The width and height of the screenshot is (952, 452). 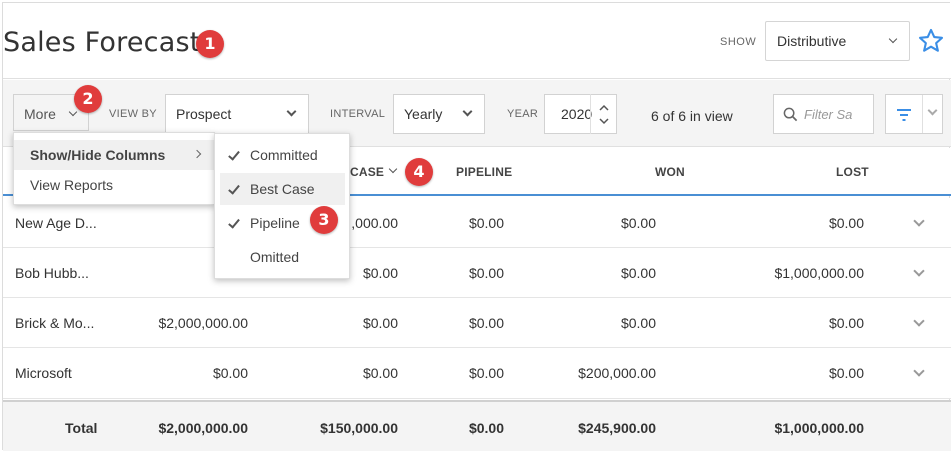 I want to click on view-by-value: Prospect, so click(x=204, y=114).